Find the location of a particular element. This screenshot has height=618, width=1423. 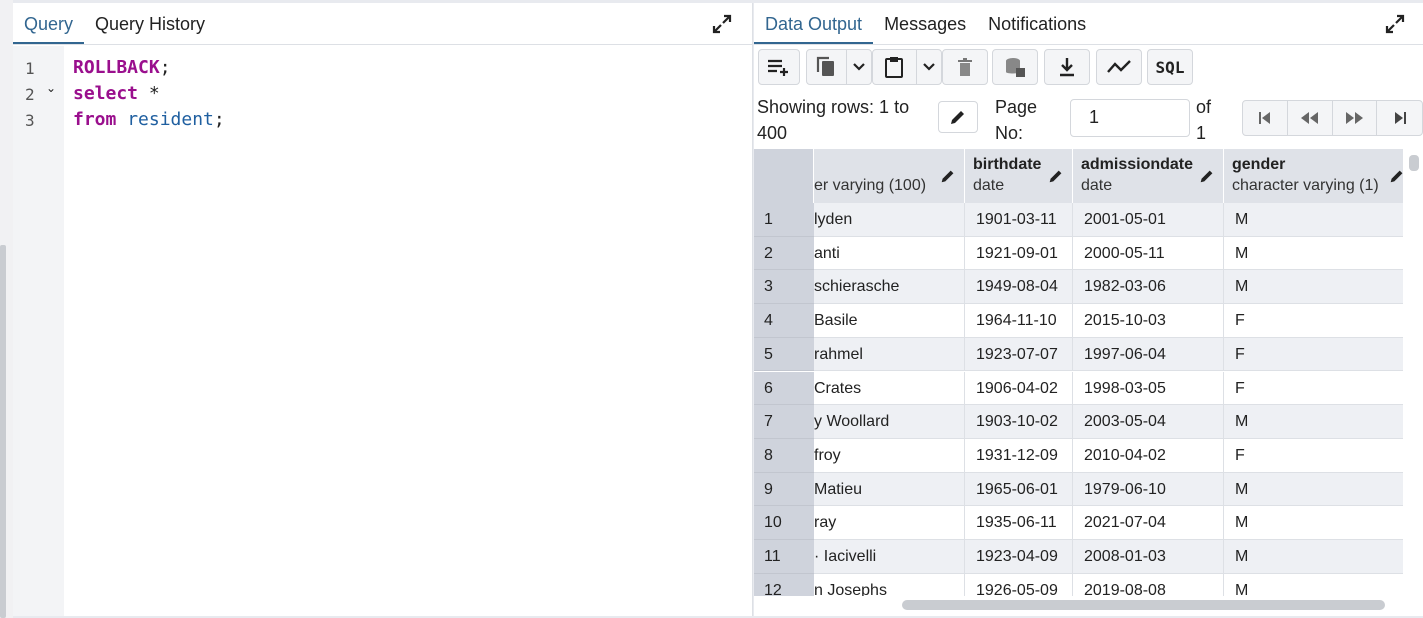

tab-data-output: Data Output is located at coordinates (814, 29).